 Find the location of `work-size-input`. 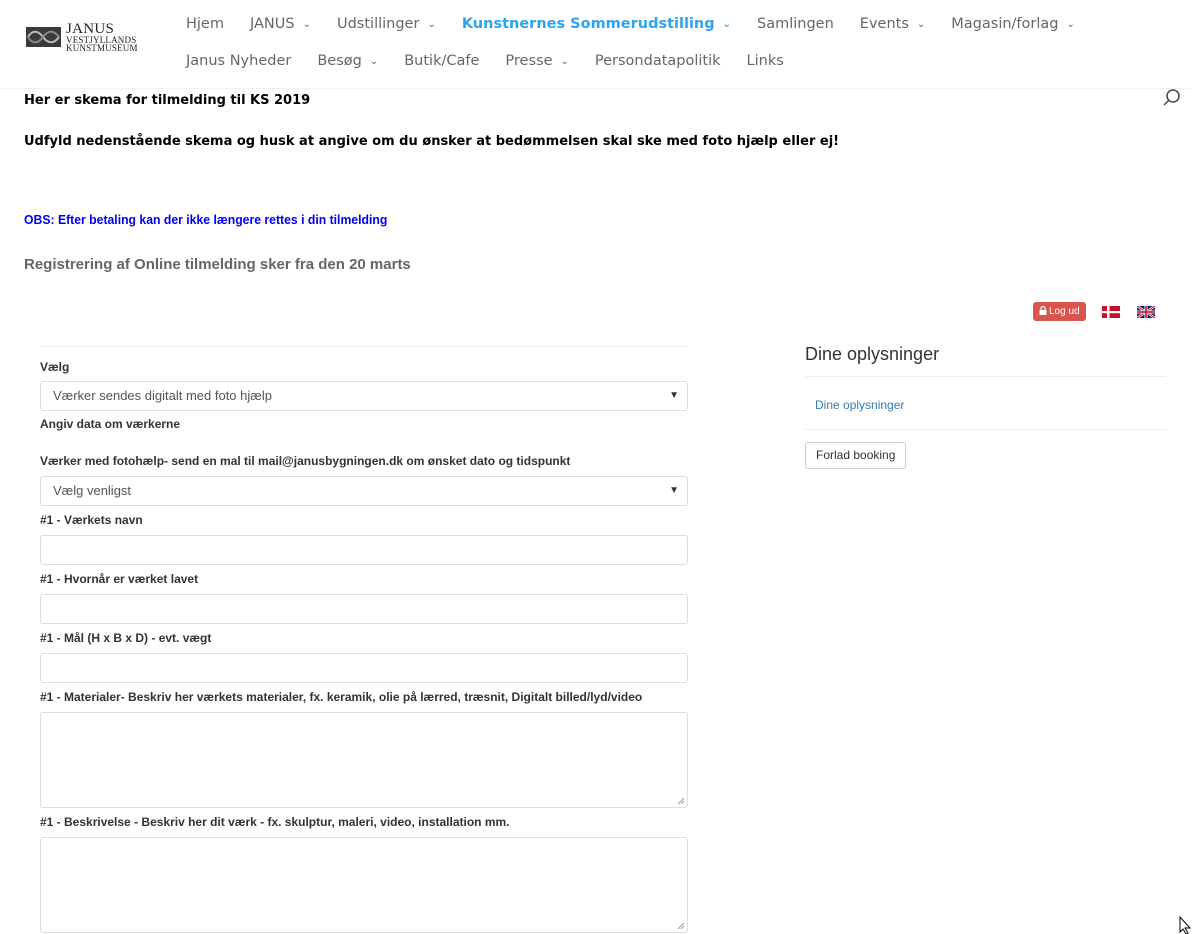

work-size-input is located at coordinates (364, 668).